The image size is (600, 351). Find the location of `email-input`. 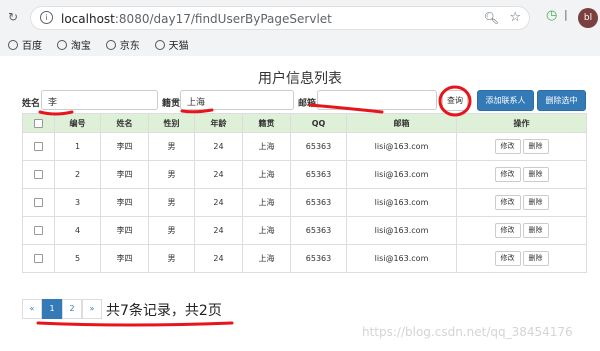

email-input is located at coordinates (377, 100).